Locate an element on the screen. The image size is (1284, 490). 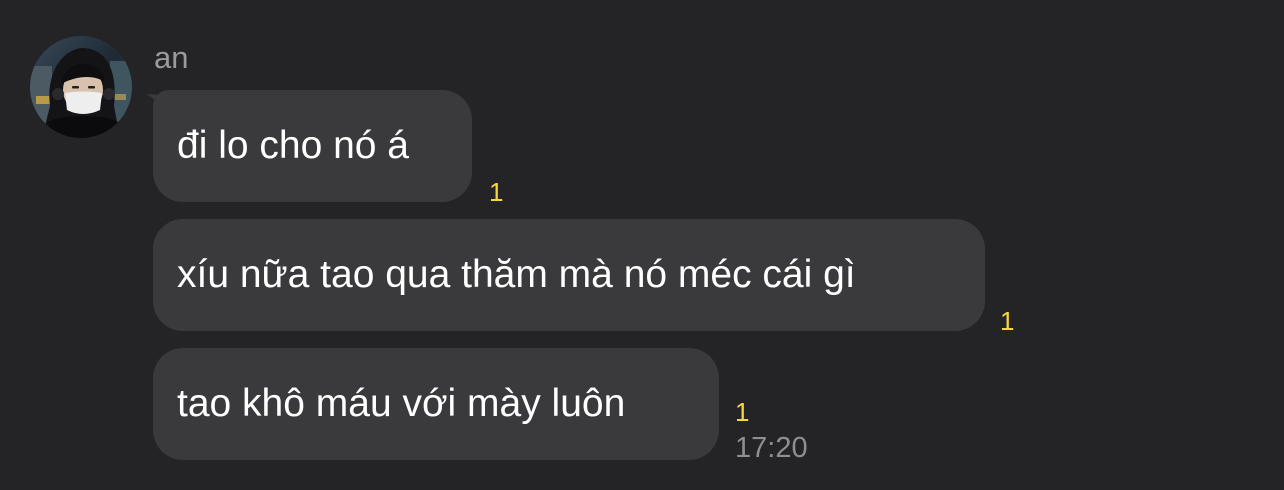
message-bubble: xíu nữa tao qua thăm mà nó méc cái gì is located at coordinates (569, 275).